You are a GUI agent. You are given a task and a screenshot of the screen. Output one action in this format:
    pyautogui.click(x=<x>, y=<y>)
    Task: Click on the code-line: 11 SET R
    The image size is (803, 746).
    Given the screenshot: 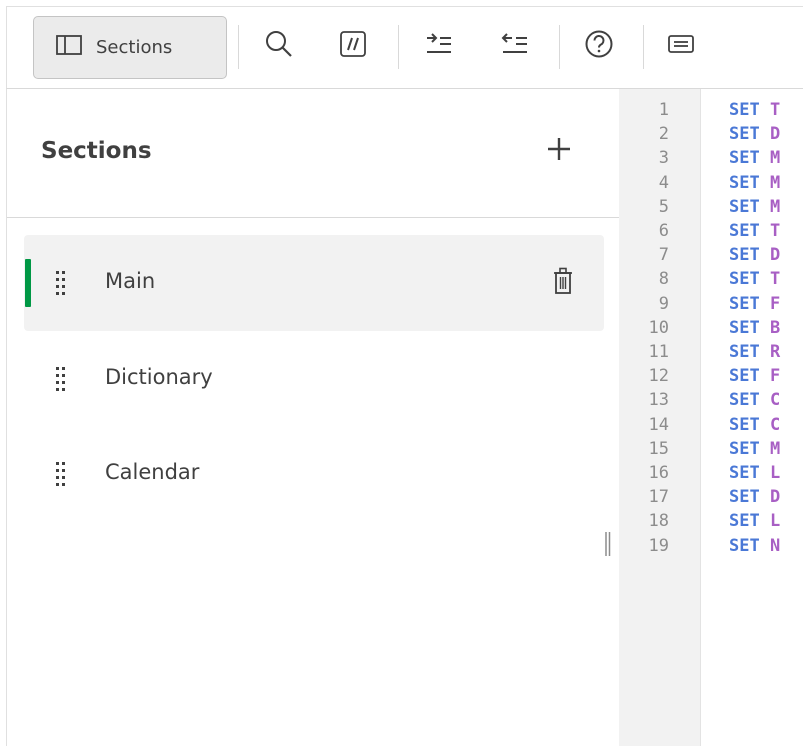 What is the action you would take?
    pyautogui.click(x=711, y=354)
    